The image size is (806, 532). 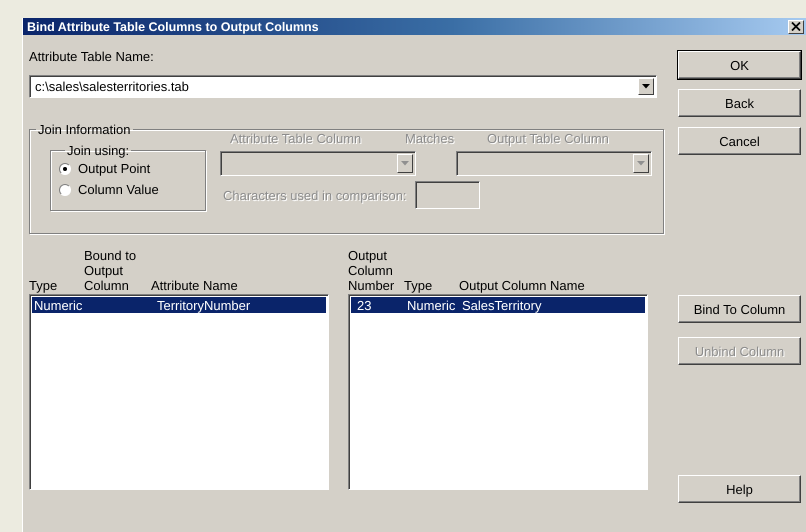 I want to click on attribute-list: Numeric TerritoryNumber, so click(x=179, y=392).